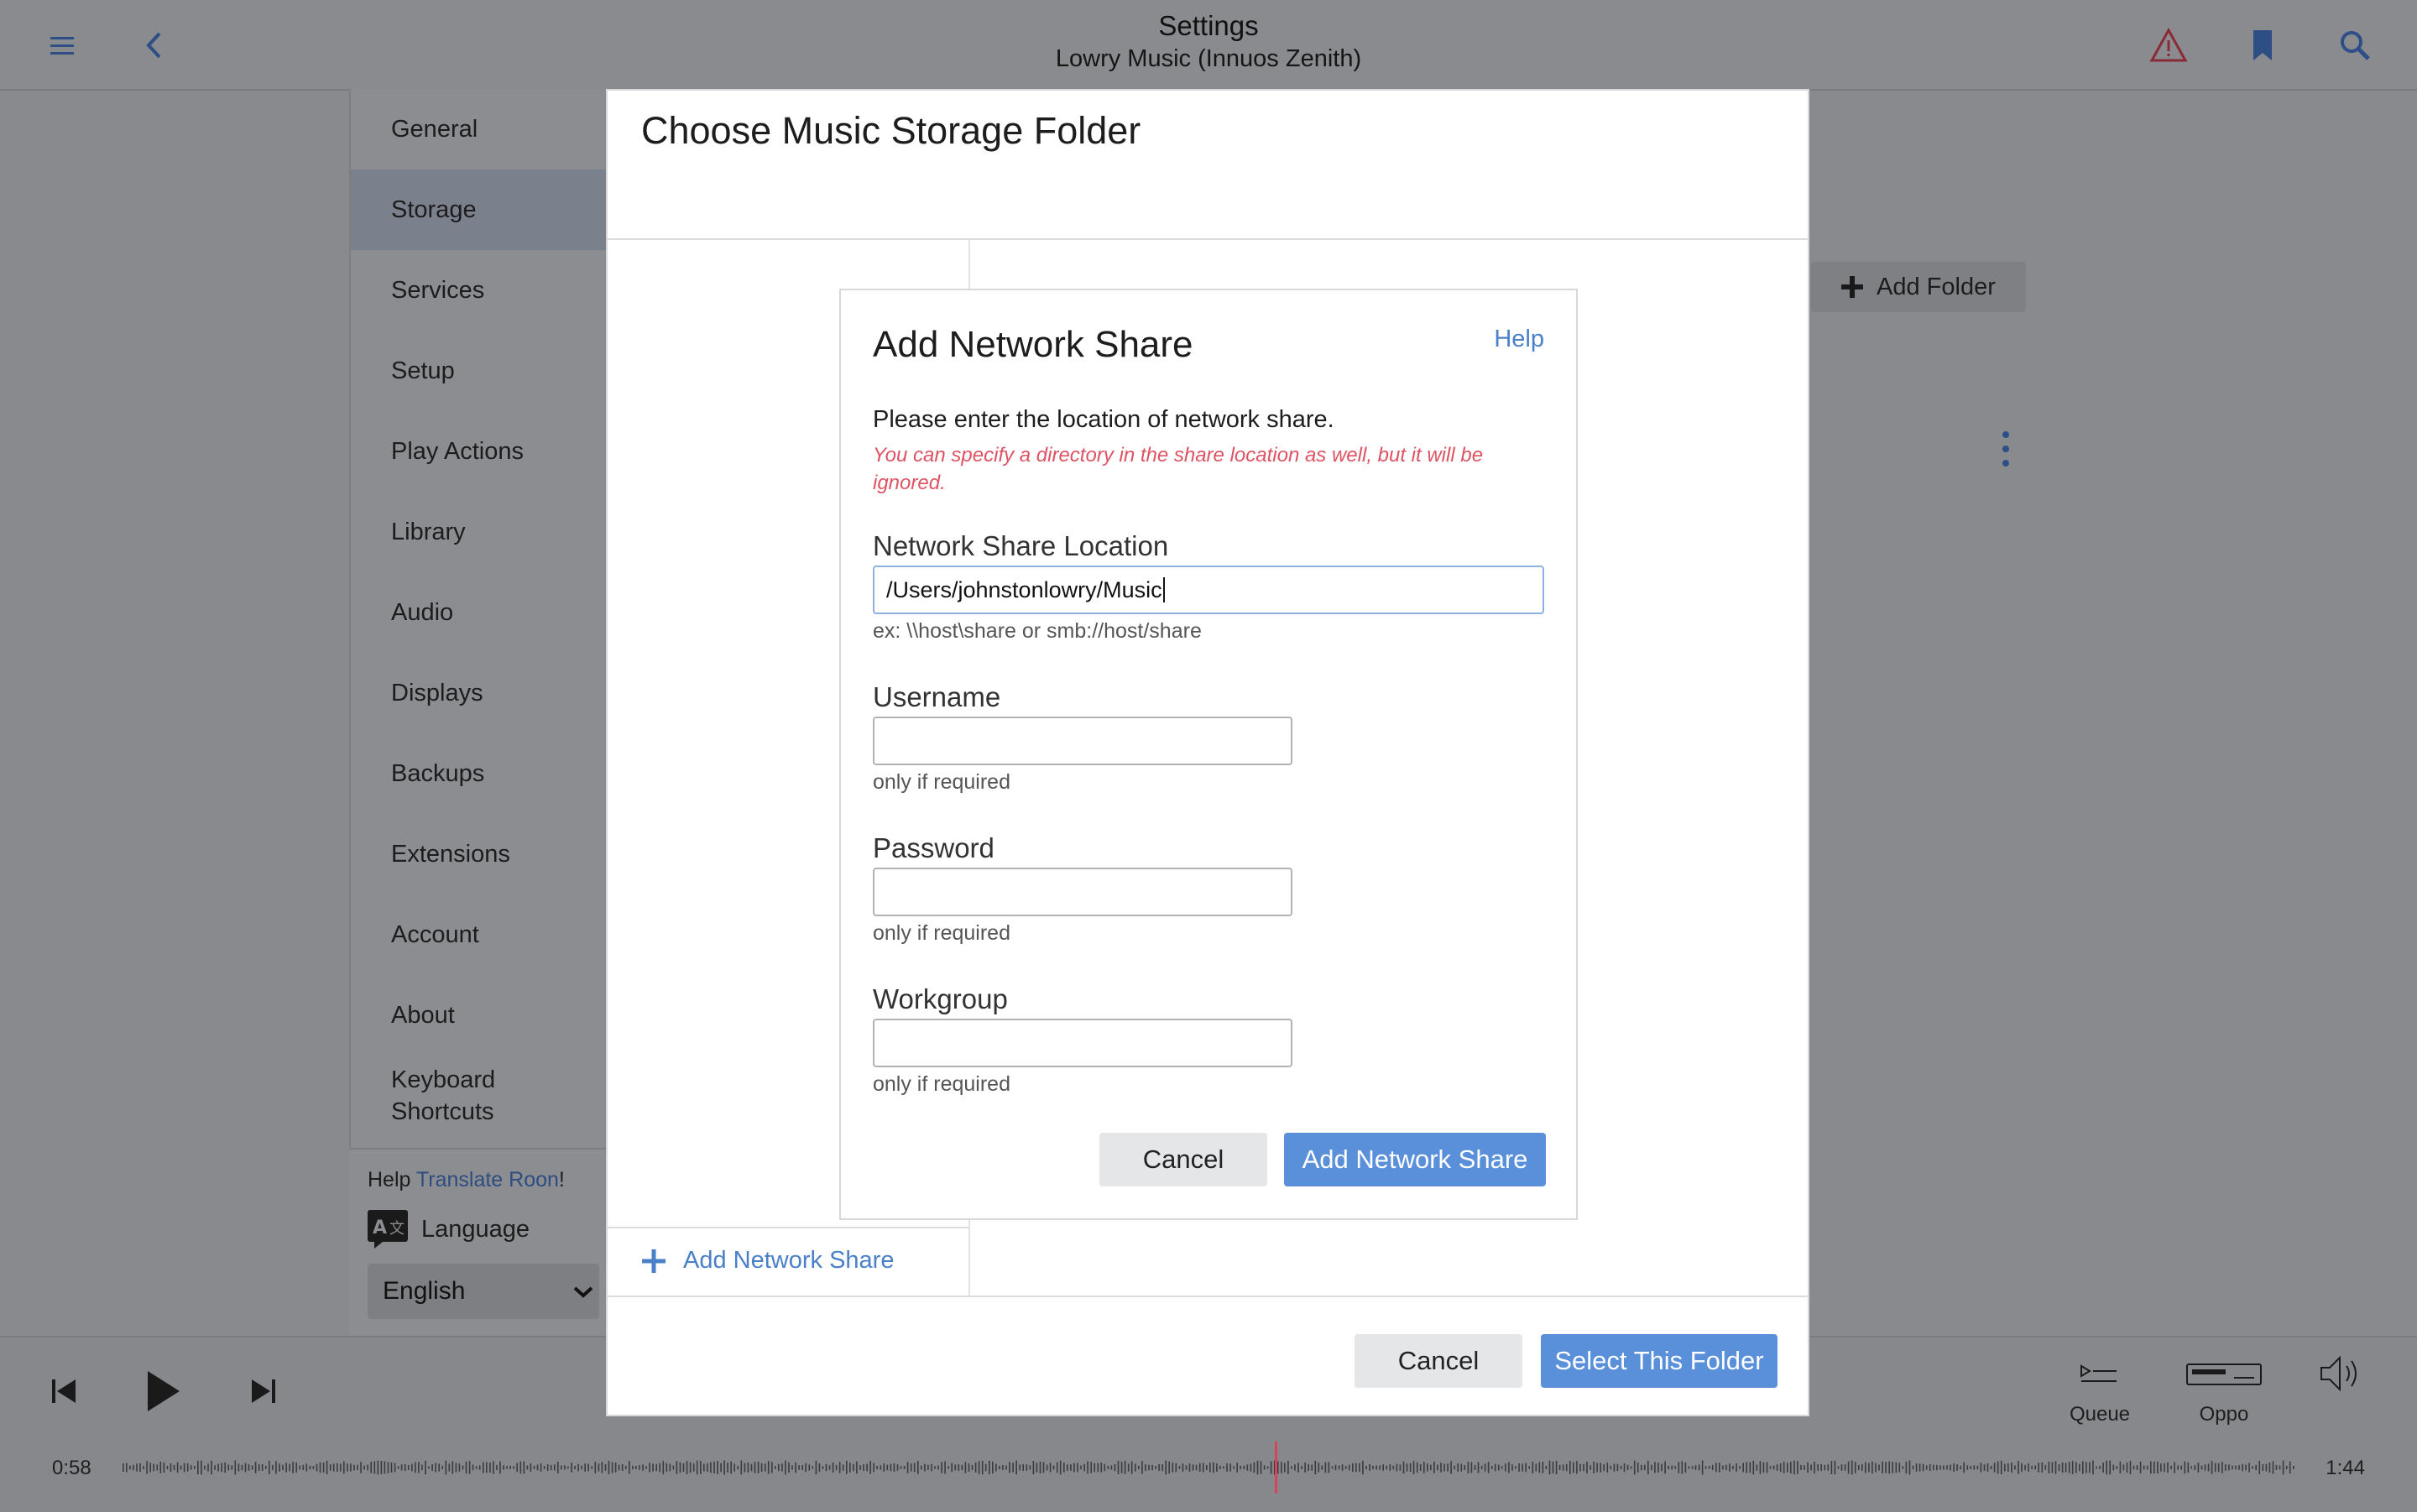 Image resolution: width=2417 pixels, height=1512 pixels. I want to click on sidebar-item-backups: Backups, so click(481, 774).